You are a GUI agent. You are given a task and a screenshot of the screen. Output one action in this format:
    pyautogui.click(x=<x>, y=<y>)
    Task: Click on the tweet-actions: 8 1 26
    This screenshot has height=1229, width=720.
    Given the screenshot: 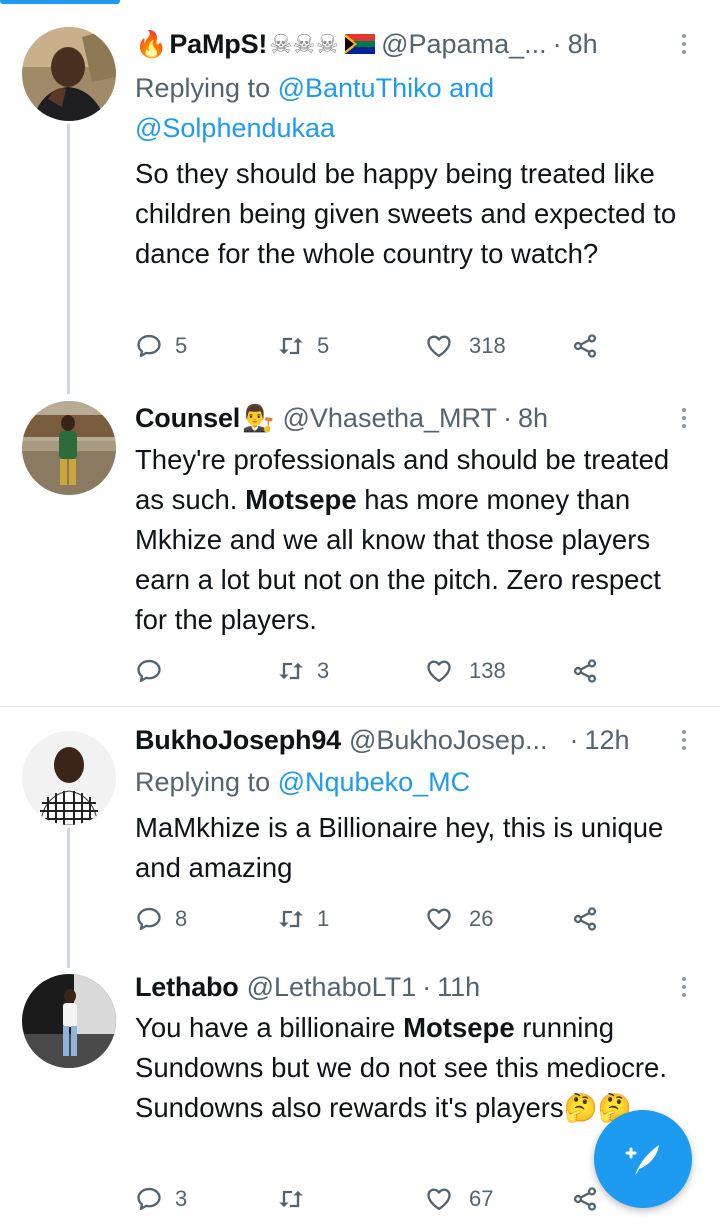 What is the action you would take?
    pyautogui.click(x=375, y=919)
    